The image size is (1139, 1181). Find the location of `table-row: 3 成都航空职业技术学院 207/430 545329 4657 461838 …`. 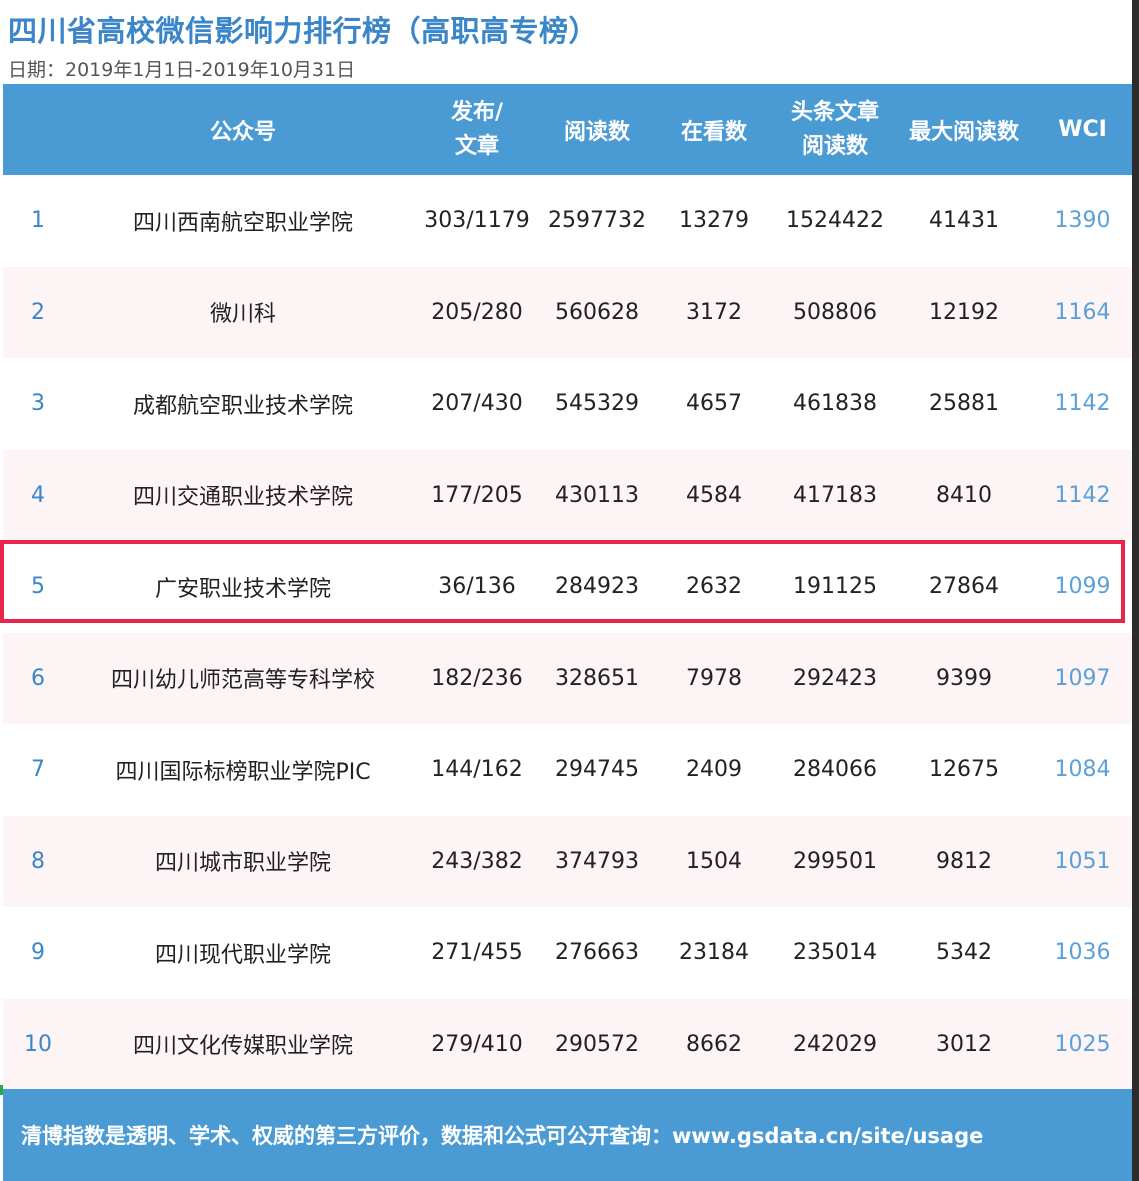

table-row: 3 成都航空职业技术学院 207/430 545329 4657 461838 … is located at coordinates (567, 404).